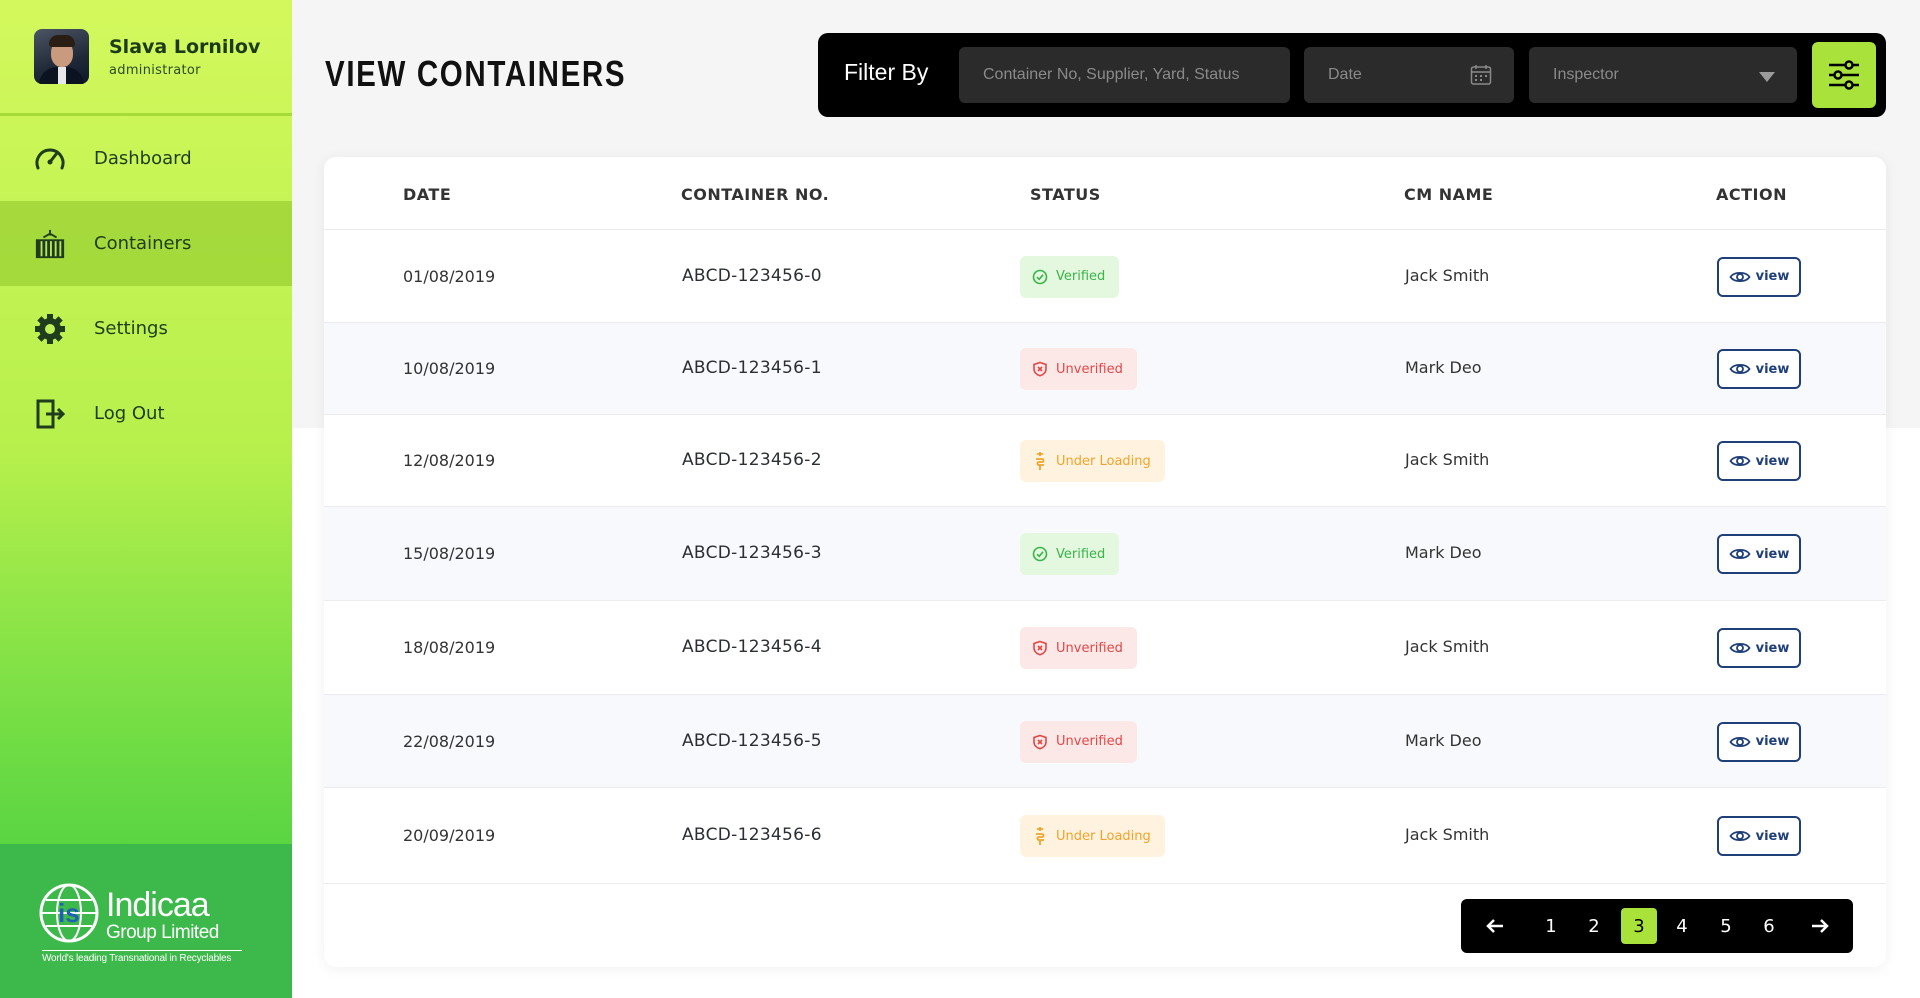 The width and height of the screenshot is (1920, 998). Describe the element at coordinates (752, 740) in the screenshot. I see `cell-container-no: ABCD-123456-5` at that location.